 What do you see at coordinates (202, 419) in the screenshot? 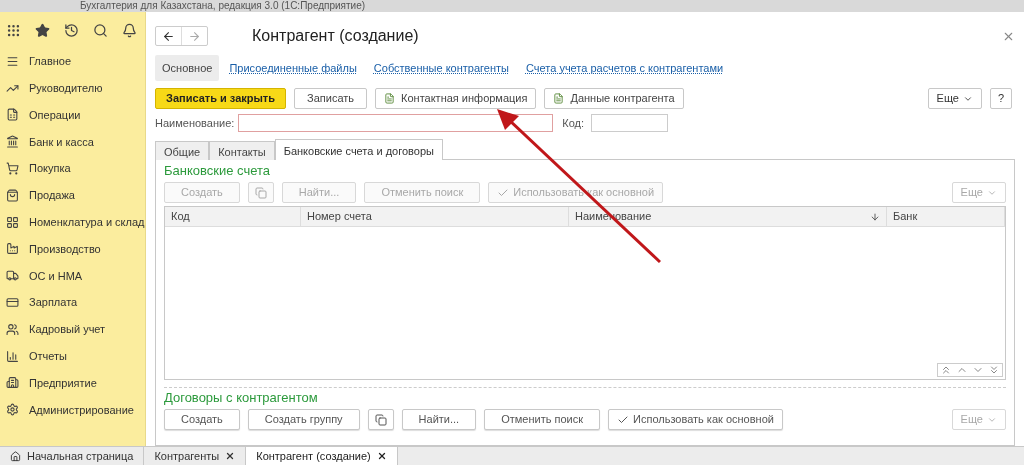
I see `toolbar-button: Создать` at bounding box center [202, 419].